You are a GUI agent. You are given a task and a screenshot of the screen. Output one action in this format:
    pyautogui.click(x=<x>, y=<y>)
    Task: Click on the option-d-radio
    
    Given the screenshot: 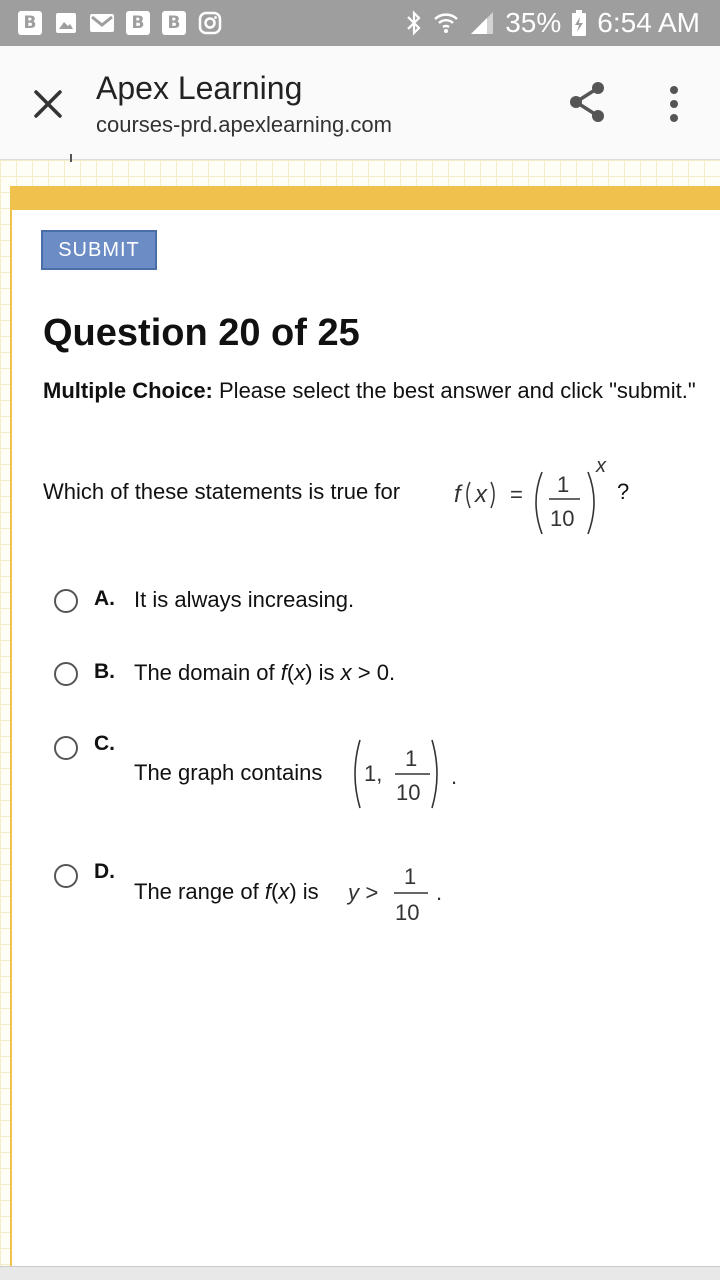 What is the action you would take?
    pyautogui.click(x=66, y=876)
    